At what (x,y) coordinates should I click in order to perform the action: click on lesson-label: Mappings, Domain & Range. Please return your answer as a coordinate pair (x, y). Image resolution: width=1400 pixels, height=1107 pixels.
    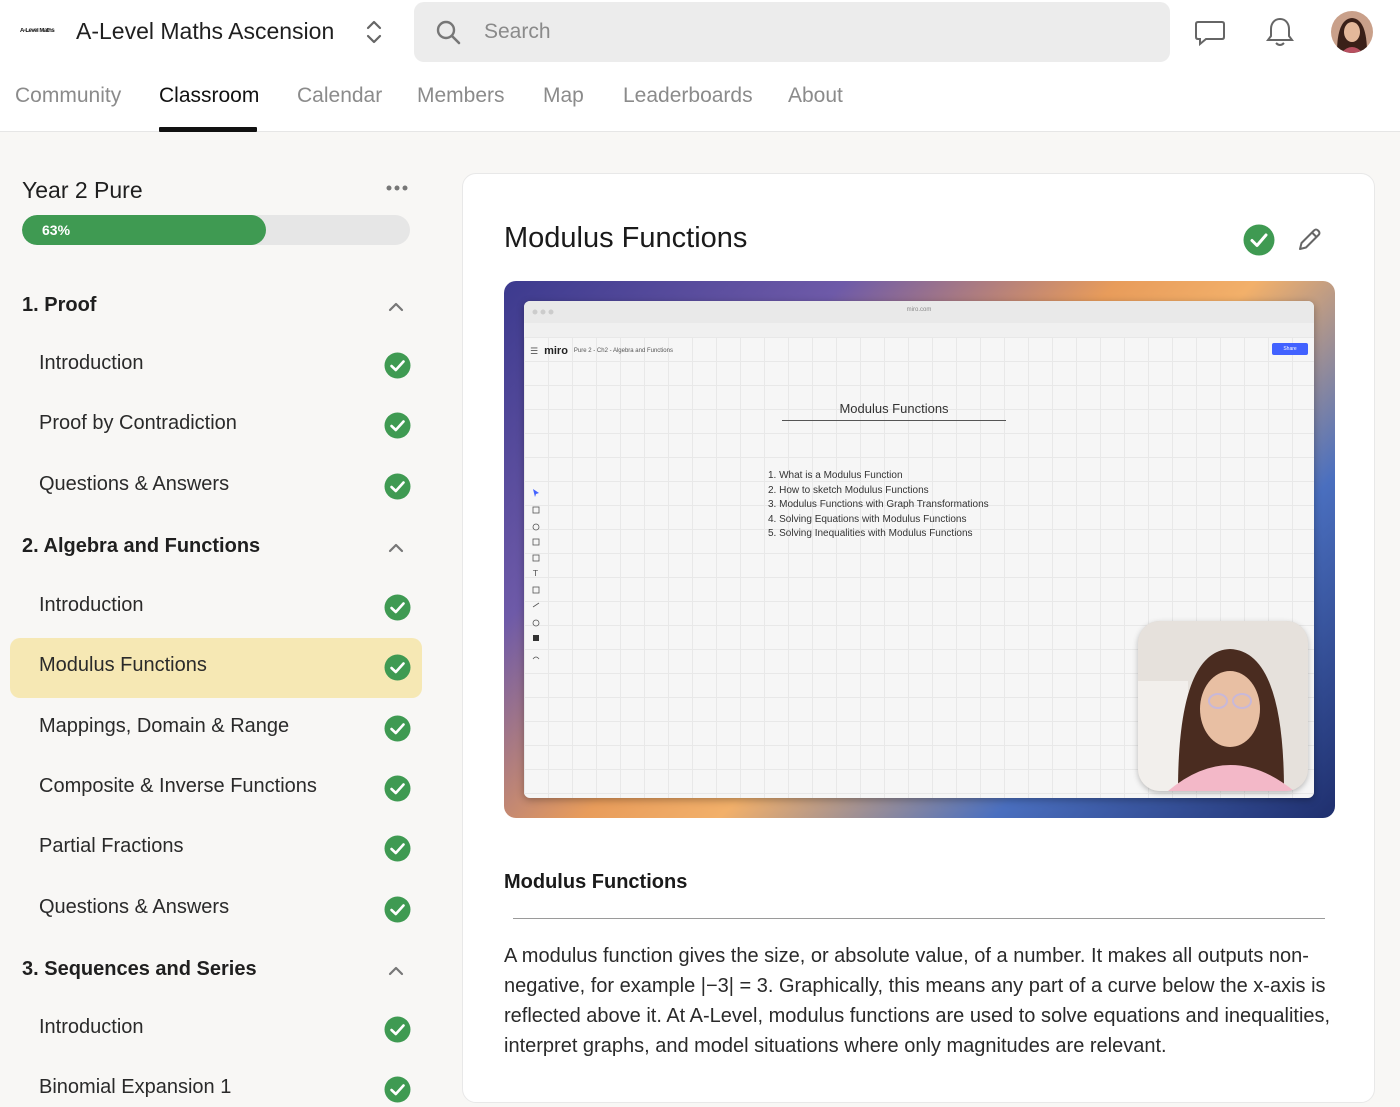
    Looking at the image, I should click on (164, 726).